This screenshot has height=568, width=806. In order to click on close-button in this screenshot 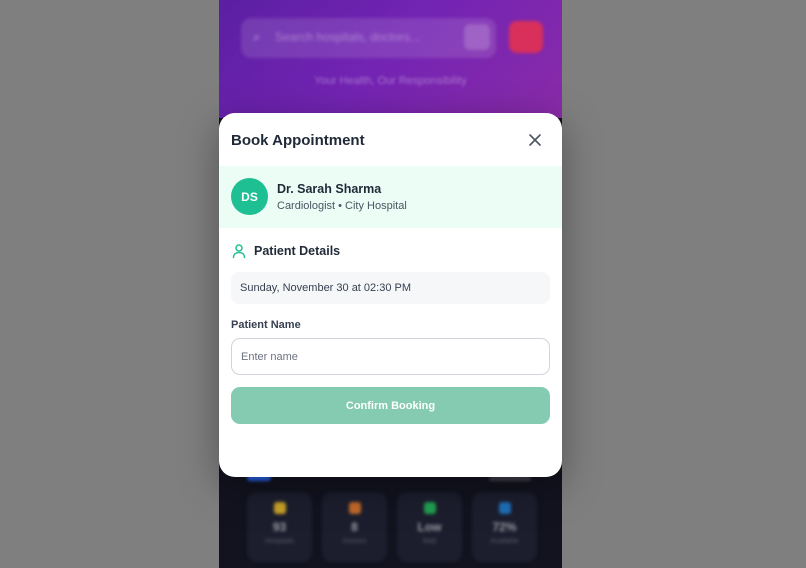, I will do `click(535, 140)`.